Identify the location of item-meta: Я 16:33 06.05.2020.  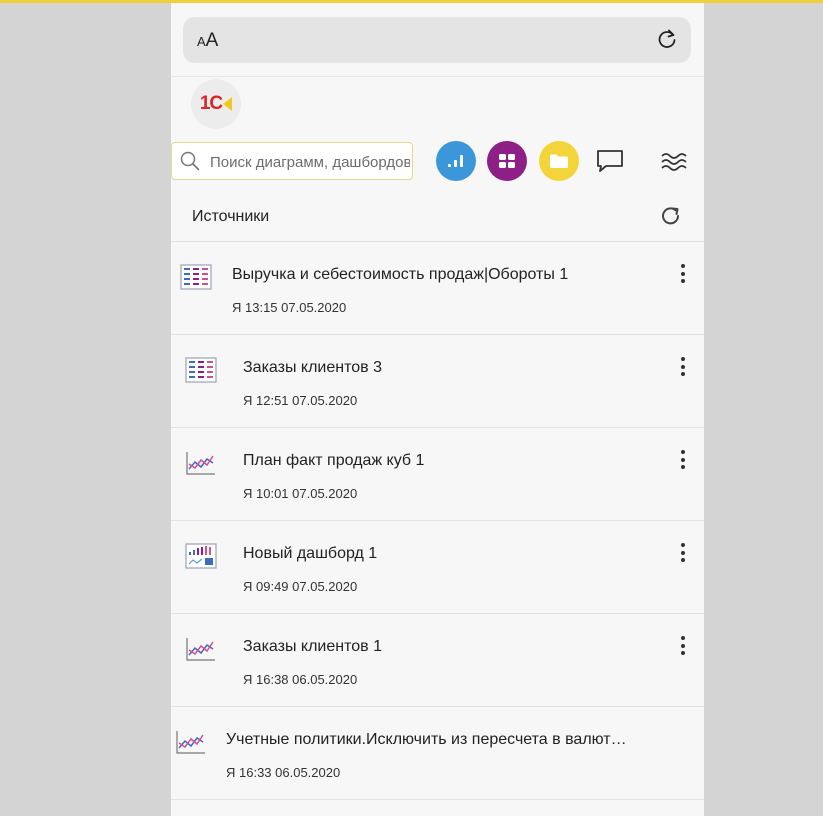
(283, 772).